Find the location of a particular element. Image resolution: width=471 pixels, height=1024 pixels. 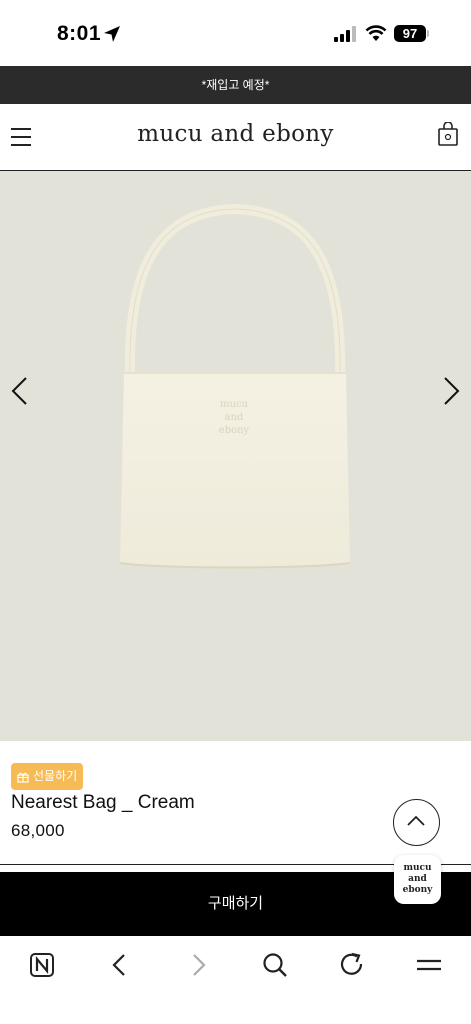

location-arrow-icon is located at coordinates (112, 34).